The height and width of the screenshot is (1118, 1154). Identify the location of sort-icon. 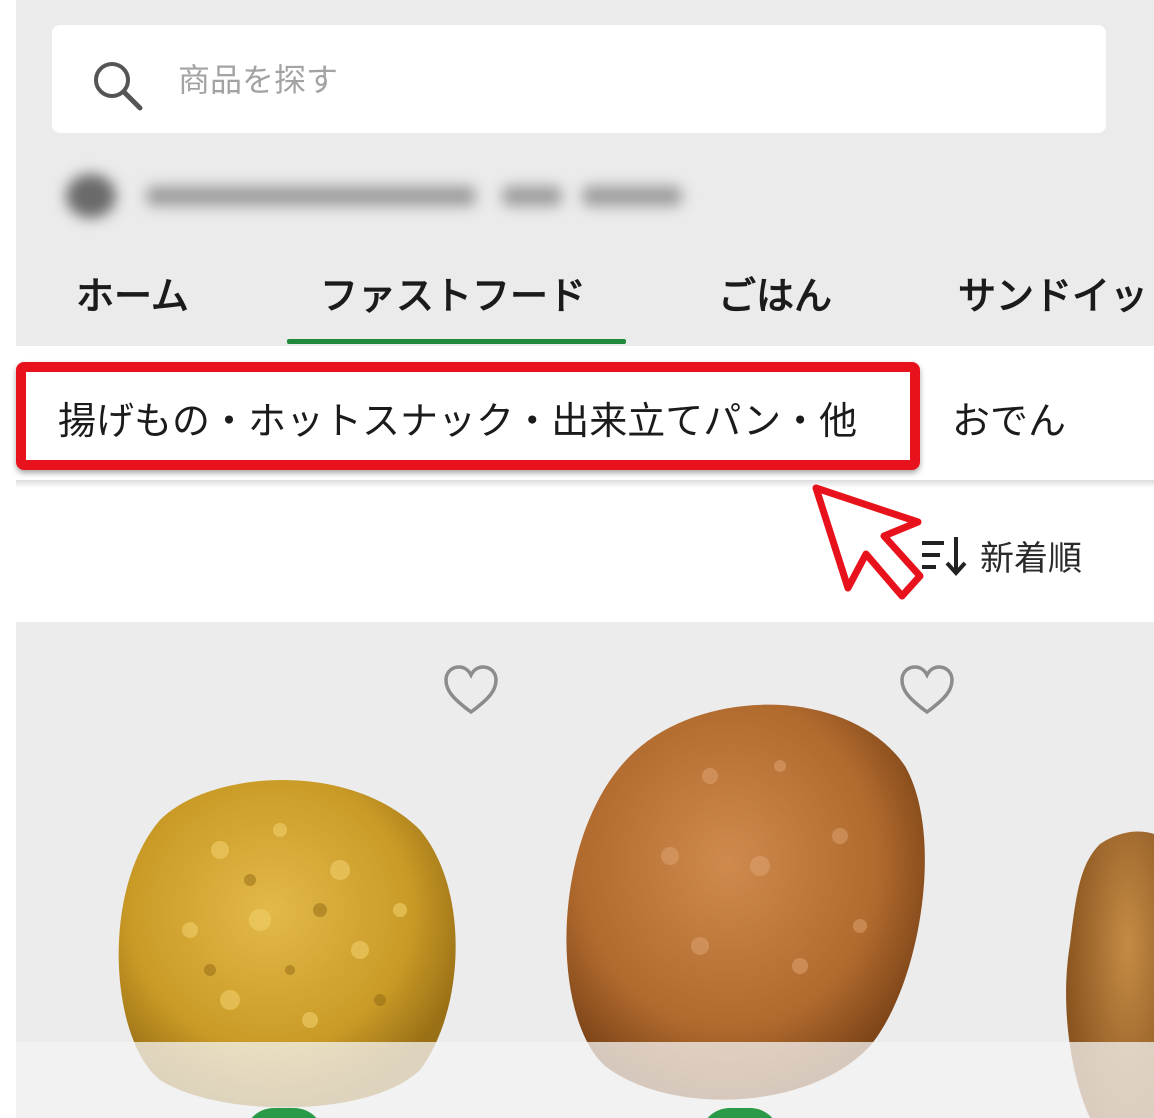
(944, 556).